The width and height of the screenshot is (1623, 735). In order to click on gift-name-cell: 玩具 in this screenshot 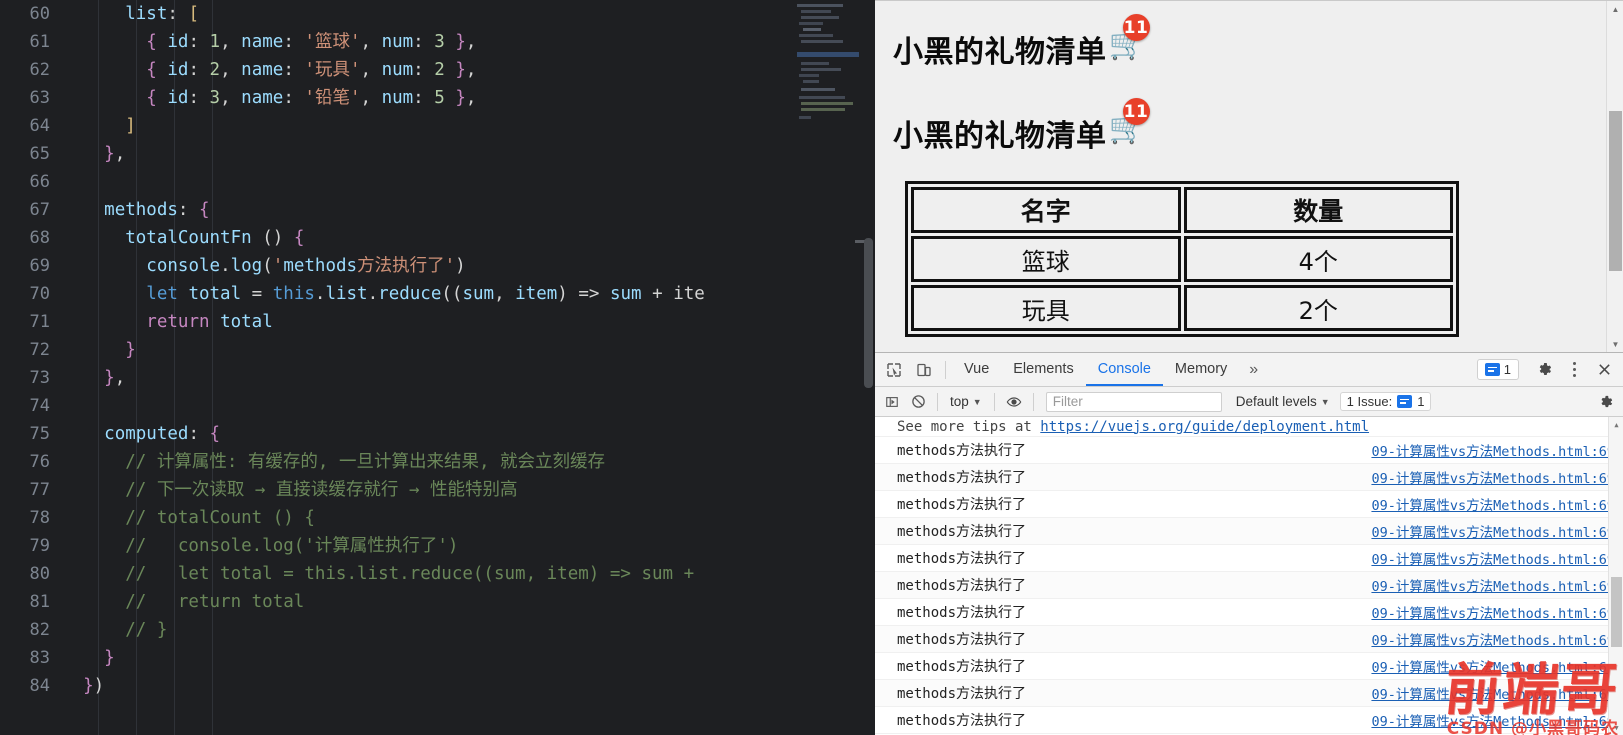, I will do `click(1046, 308)`.